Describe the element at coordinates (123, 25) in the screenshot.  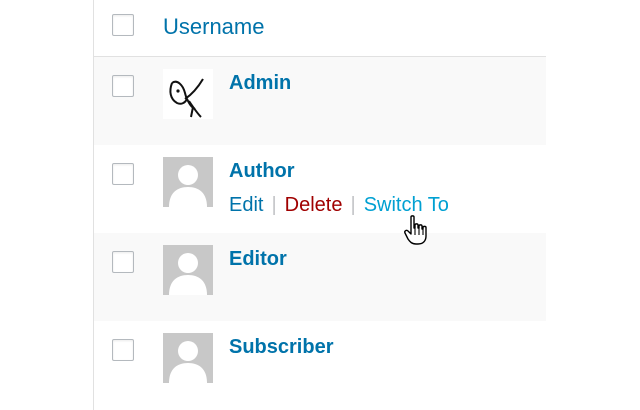
I see `select-all-checkbox` at that location.